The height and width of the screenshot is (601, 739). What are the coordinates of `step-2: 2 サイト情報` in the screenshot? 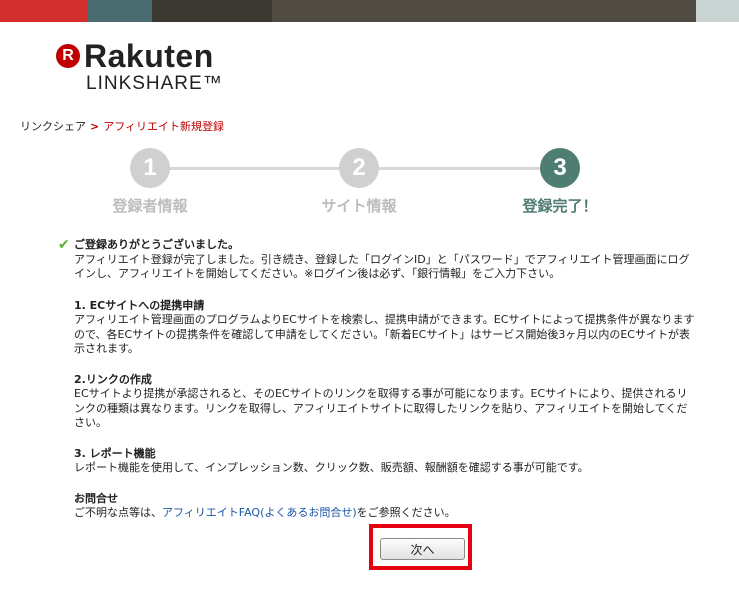 It's located at (359, 182).